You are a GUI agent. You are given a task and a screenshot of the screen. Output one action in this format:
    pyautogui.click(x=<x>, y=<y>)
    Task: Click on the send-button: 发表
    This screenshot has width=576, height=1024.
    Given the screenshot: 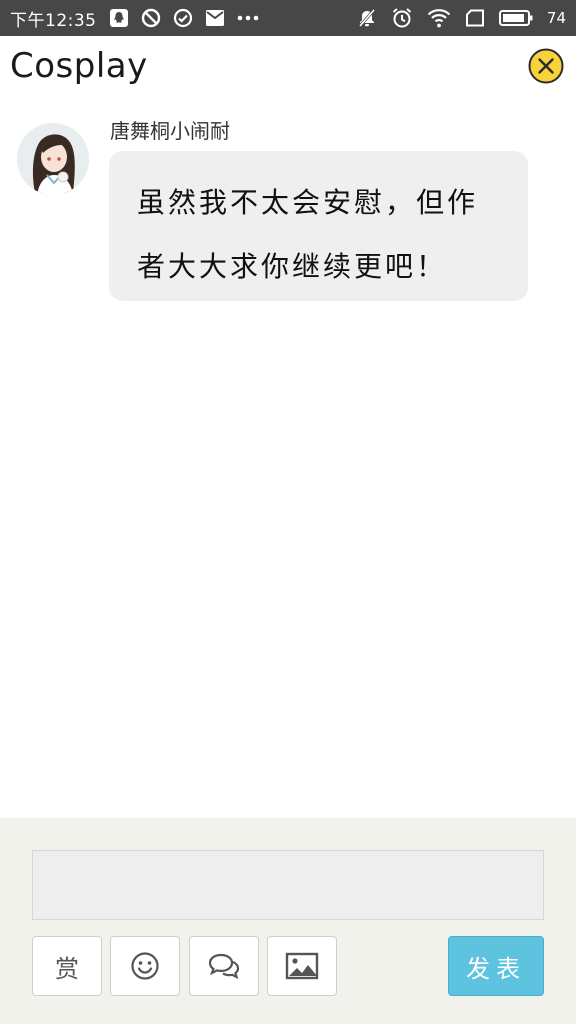 What is the action you would take?
    pyautogui.click(x=496, y=966)
    